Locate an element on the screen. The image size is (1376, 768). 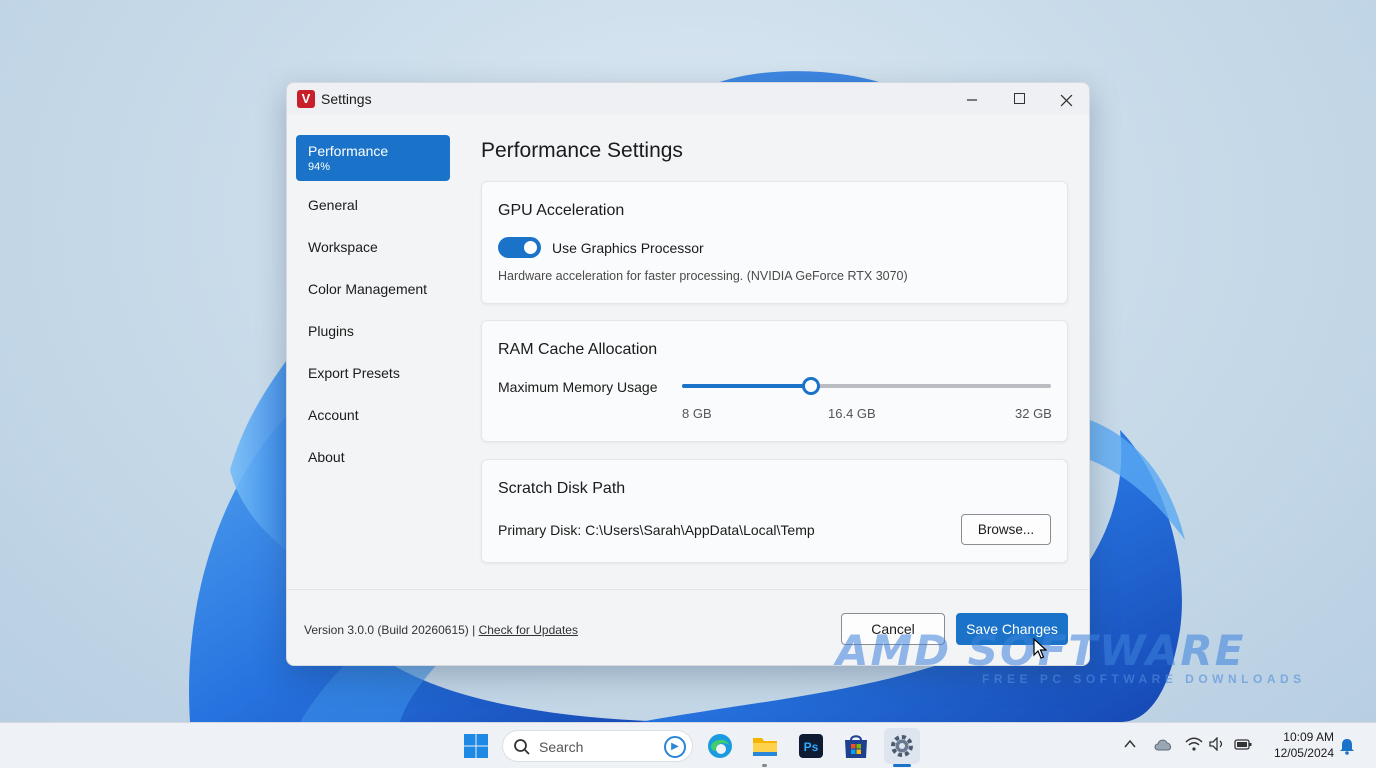
wifi-icon is located at coordinates (1194, 744).